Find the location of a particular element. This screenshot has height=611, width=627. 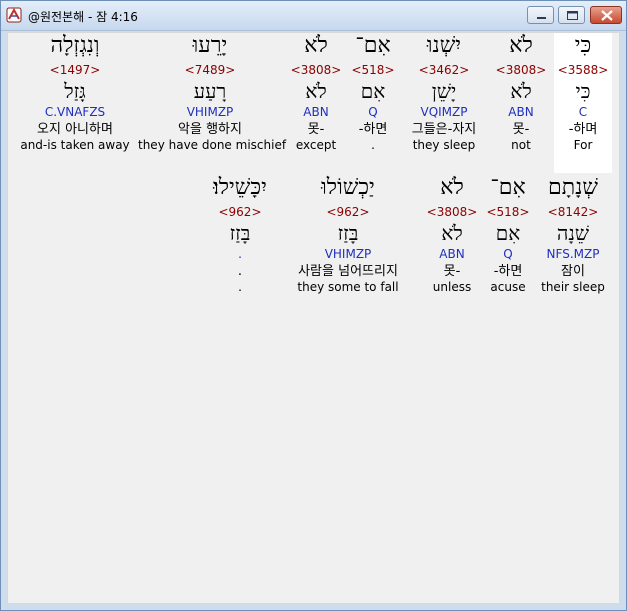

close-button is located at coordinates (606, 15).